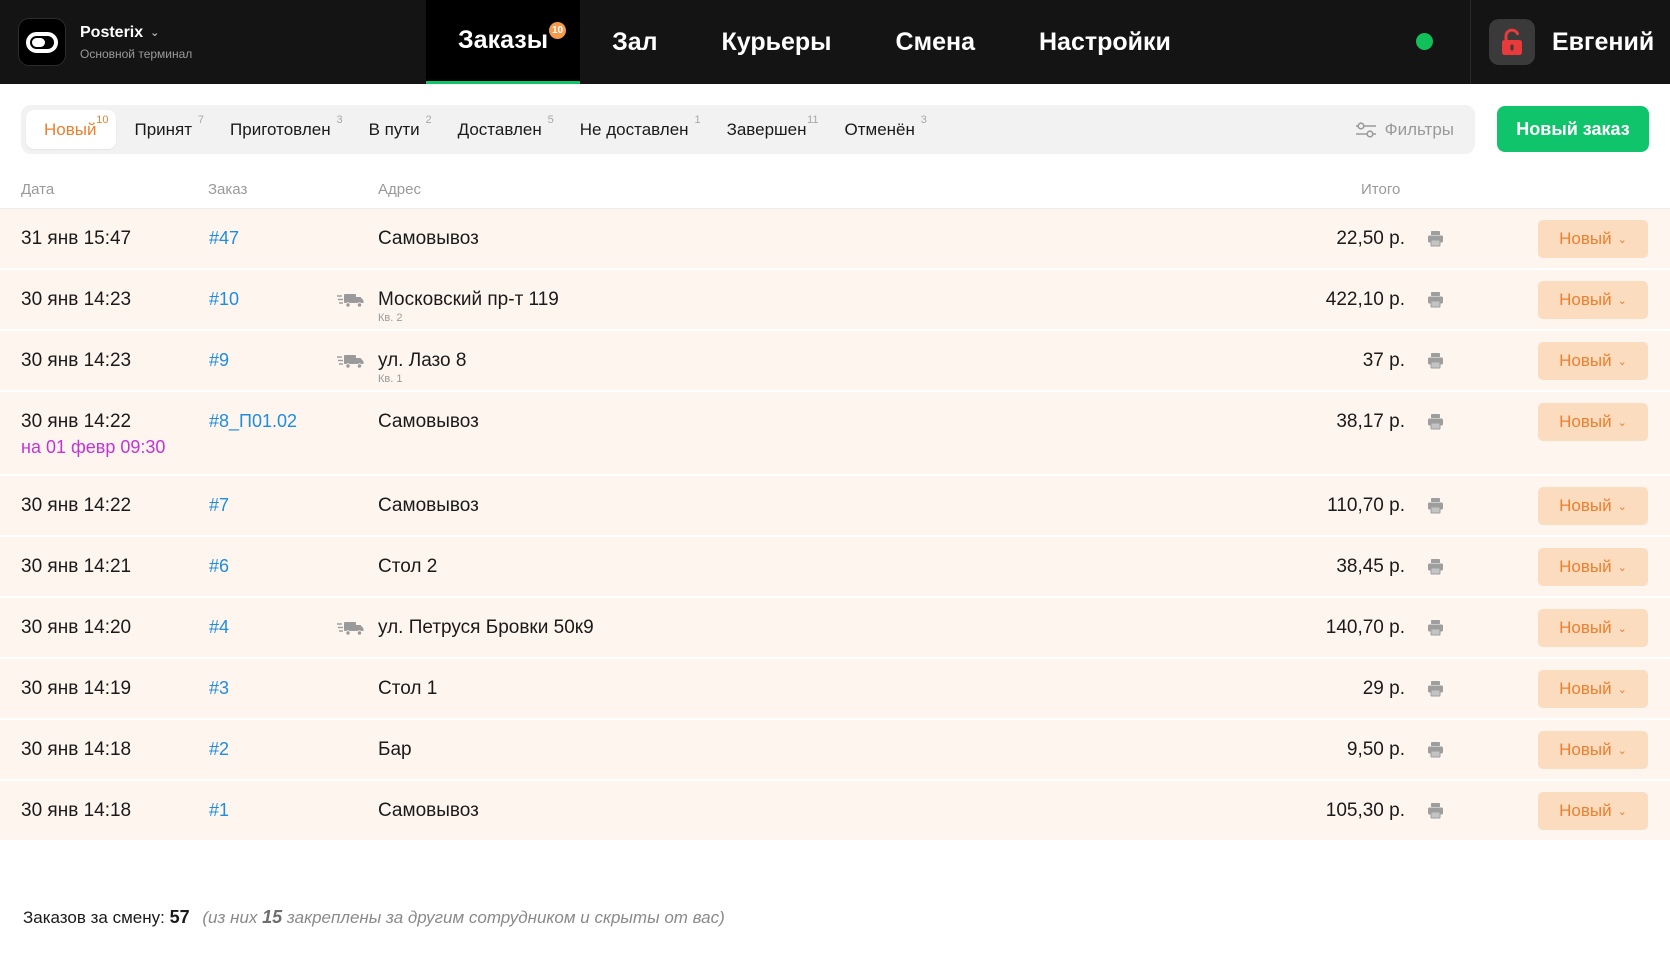 The image size is (1670, 975). Describe the element at coordinates (468, 299) in the screenshot. I see `order-address-text: Московский пр-т 119` at that location.